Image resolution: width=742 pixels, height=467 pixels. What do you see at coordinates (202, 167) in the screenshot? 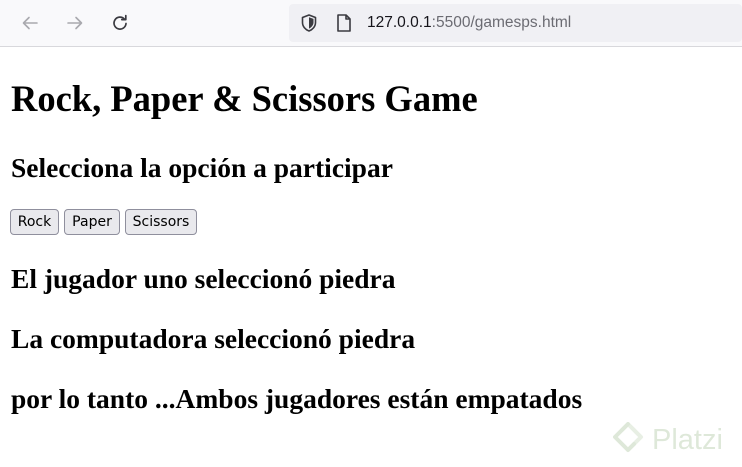
I see `page-subtitle: Selecciona la opción a participar` at bounding box center [202, 167].